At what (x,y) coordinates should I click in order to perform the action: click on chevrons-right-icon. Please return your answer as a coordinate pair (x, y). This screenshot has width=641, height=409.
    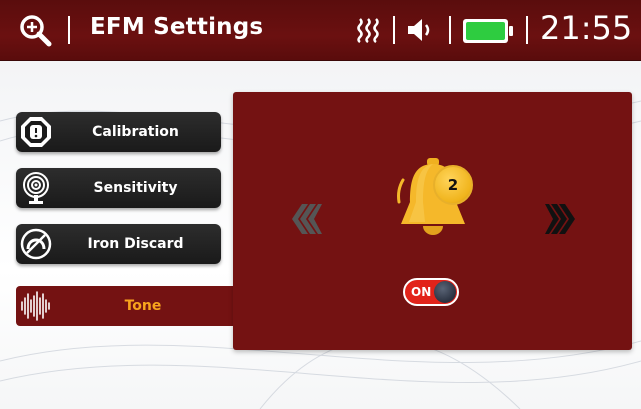
    Looking at the image, I should click on (562, 219).